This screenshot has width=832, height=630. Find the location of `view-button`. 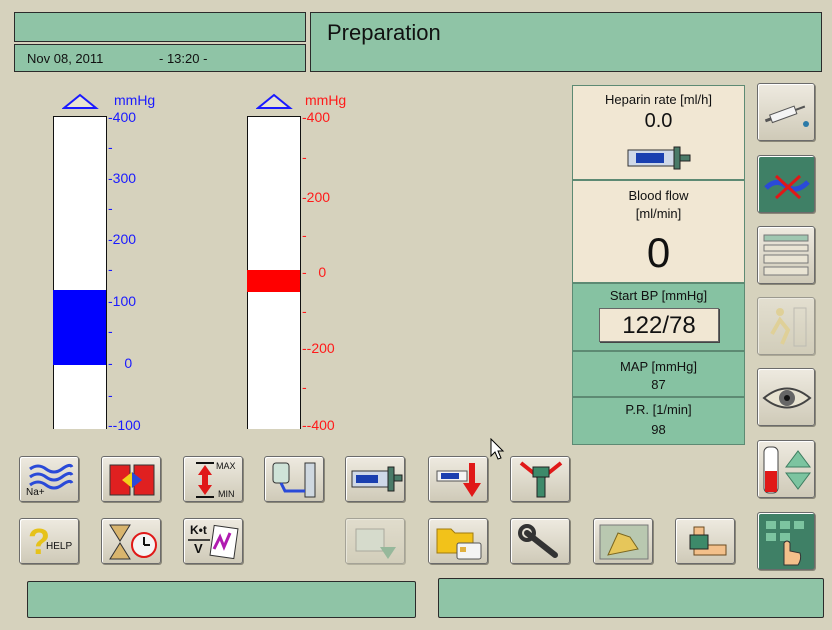

view-button is located at coordinates (786, 397).